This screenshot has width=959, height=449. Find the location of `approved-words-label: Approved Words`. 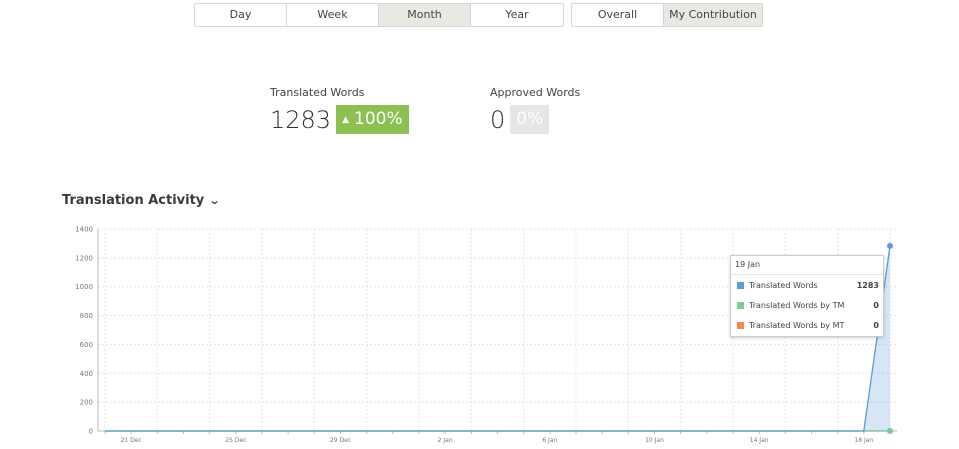

approved-words-label: Approved Words is located at coordinates (535, 92).